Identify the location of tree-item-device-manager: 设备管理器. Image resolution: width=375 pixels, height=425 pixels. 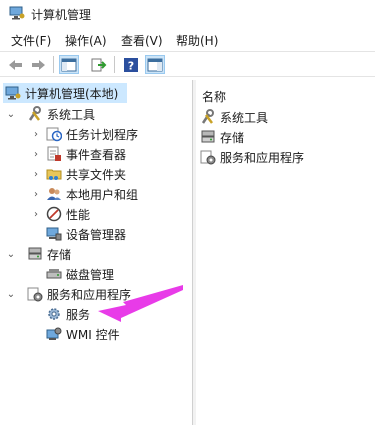
(86, 234).